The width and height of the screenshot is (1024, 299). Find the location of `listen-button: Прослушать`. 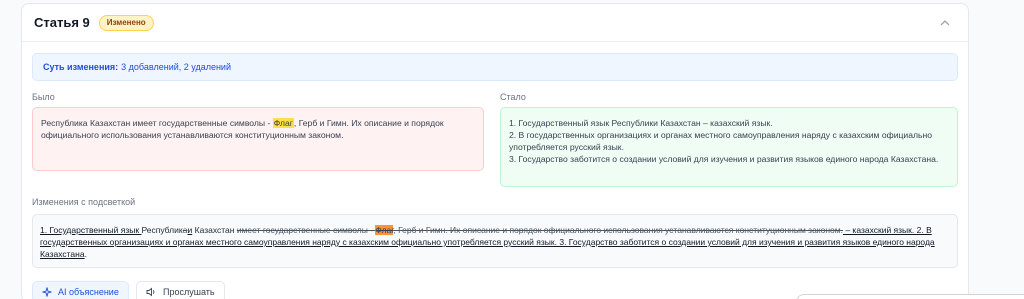

listen-button: Прослушать is located at coordinates (180, 290).